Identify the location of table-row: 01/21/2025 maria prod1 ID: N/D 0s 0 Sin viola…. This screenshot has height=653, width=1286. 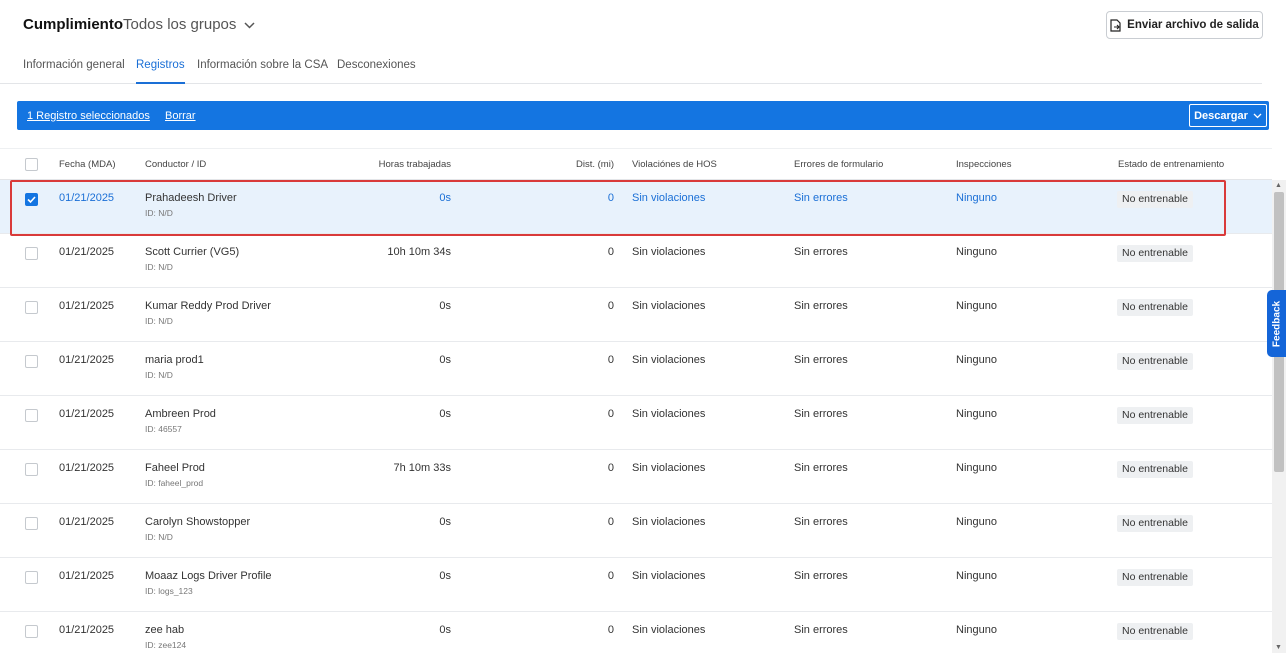
(636, 369).